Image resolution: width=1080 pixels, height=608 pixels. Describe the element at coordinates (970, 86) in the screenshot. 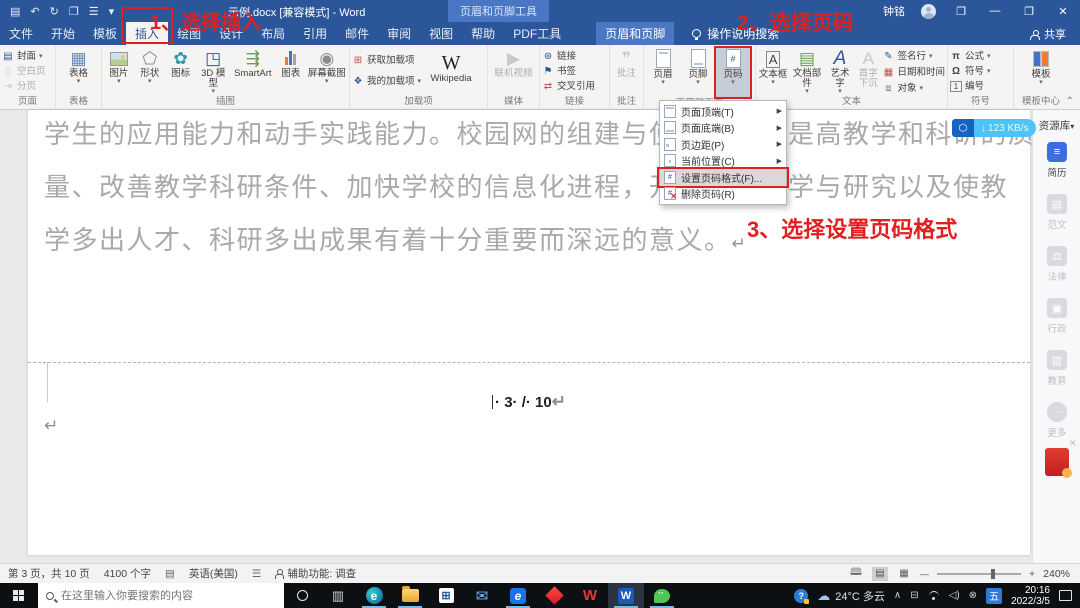

I see `number-button: 1 编号` at that location.